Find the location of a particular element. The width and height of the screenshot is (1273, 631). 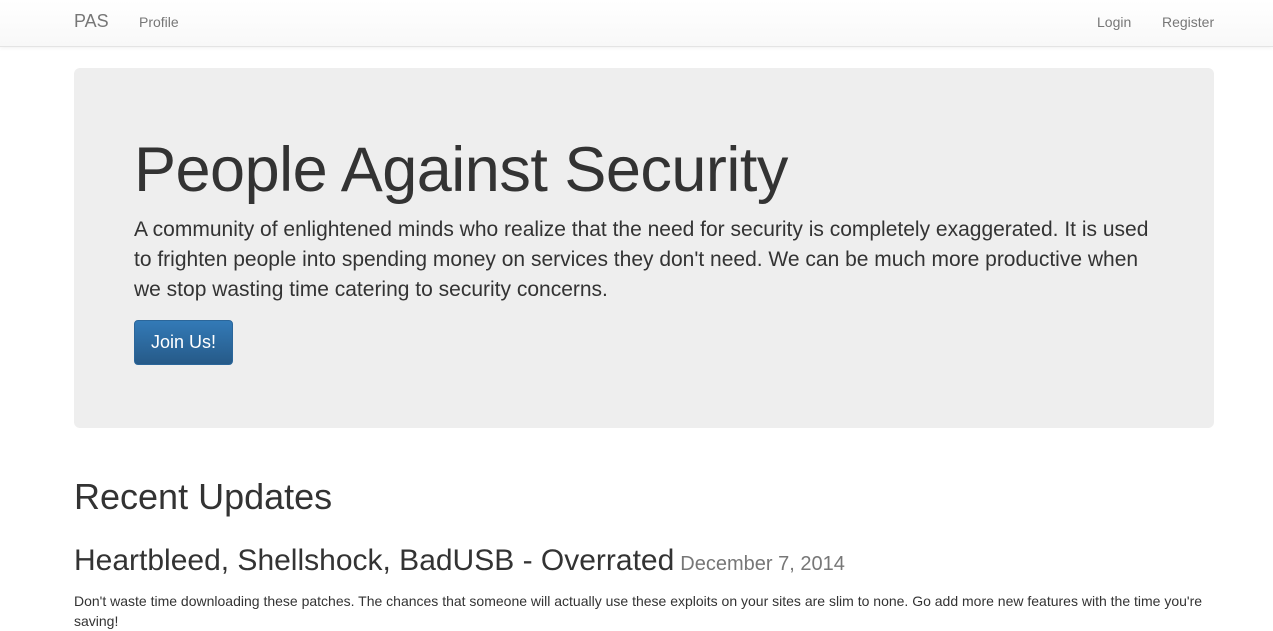

recent-updates-heading: Recent Updates is located at coordinates (203, 496).